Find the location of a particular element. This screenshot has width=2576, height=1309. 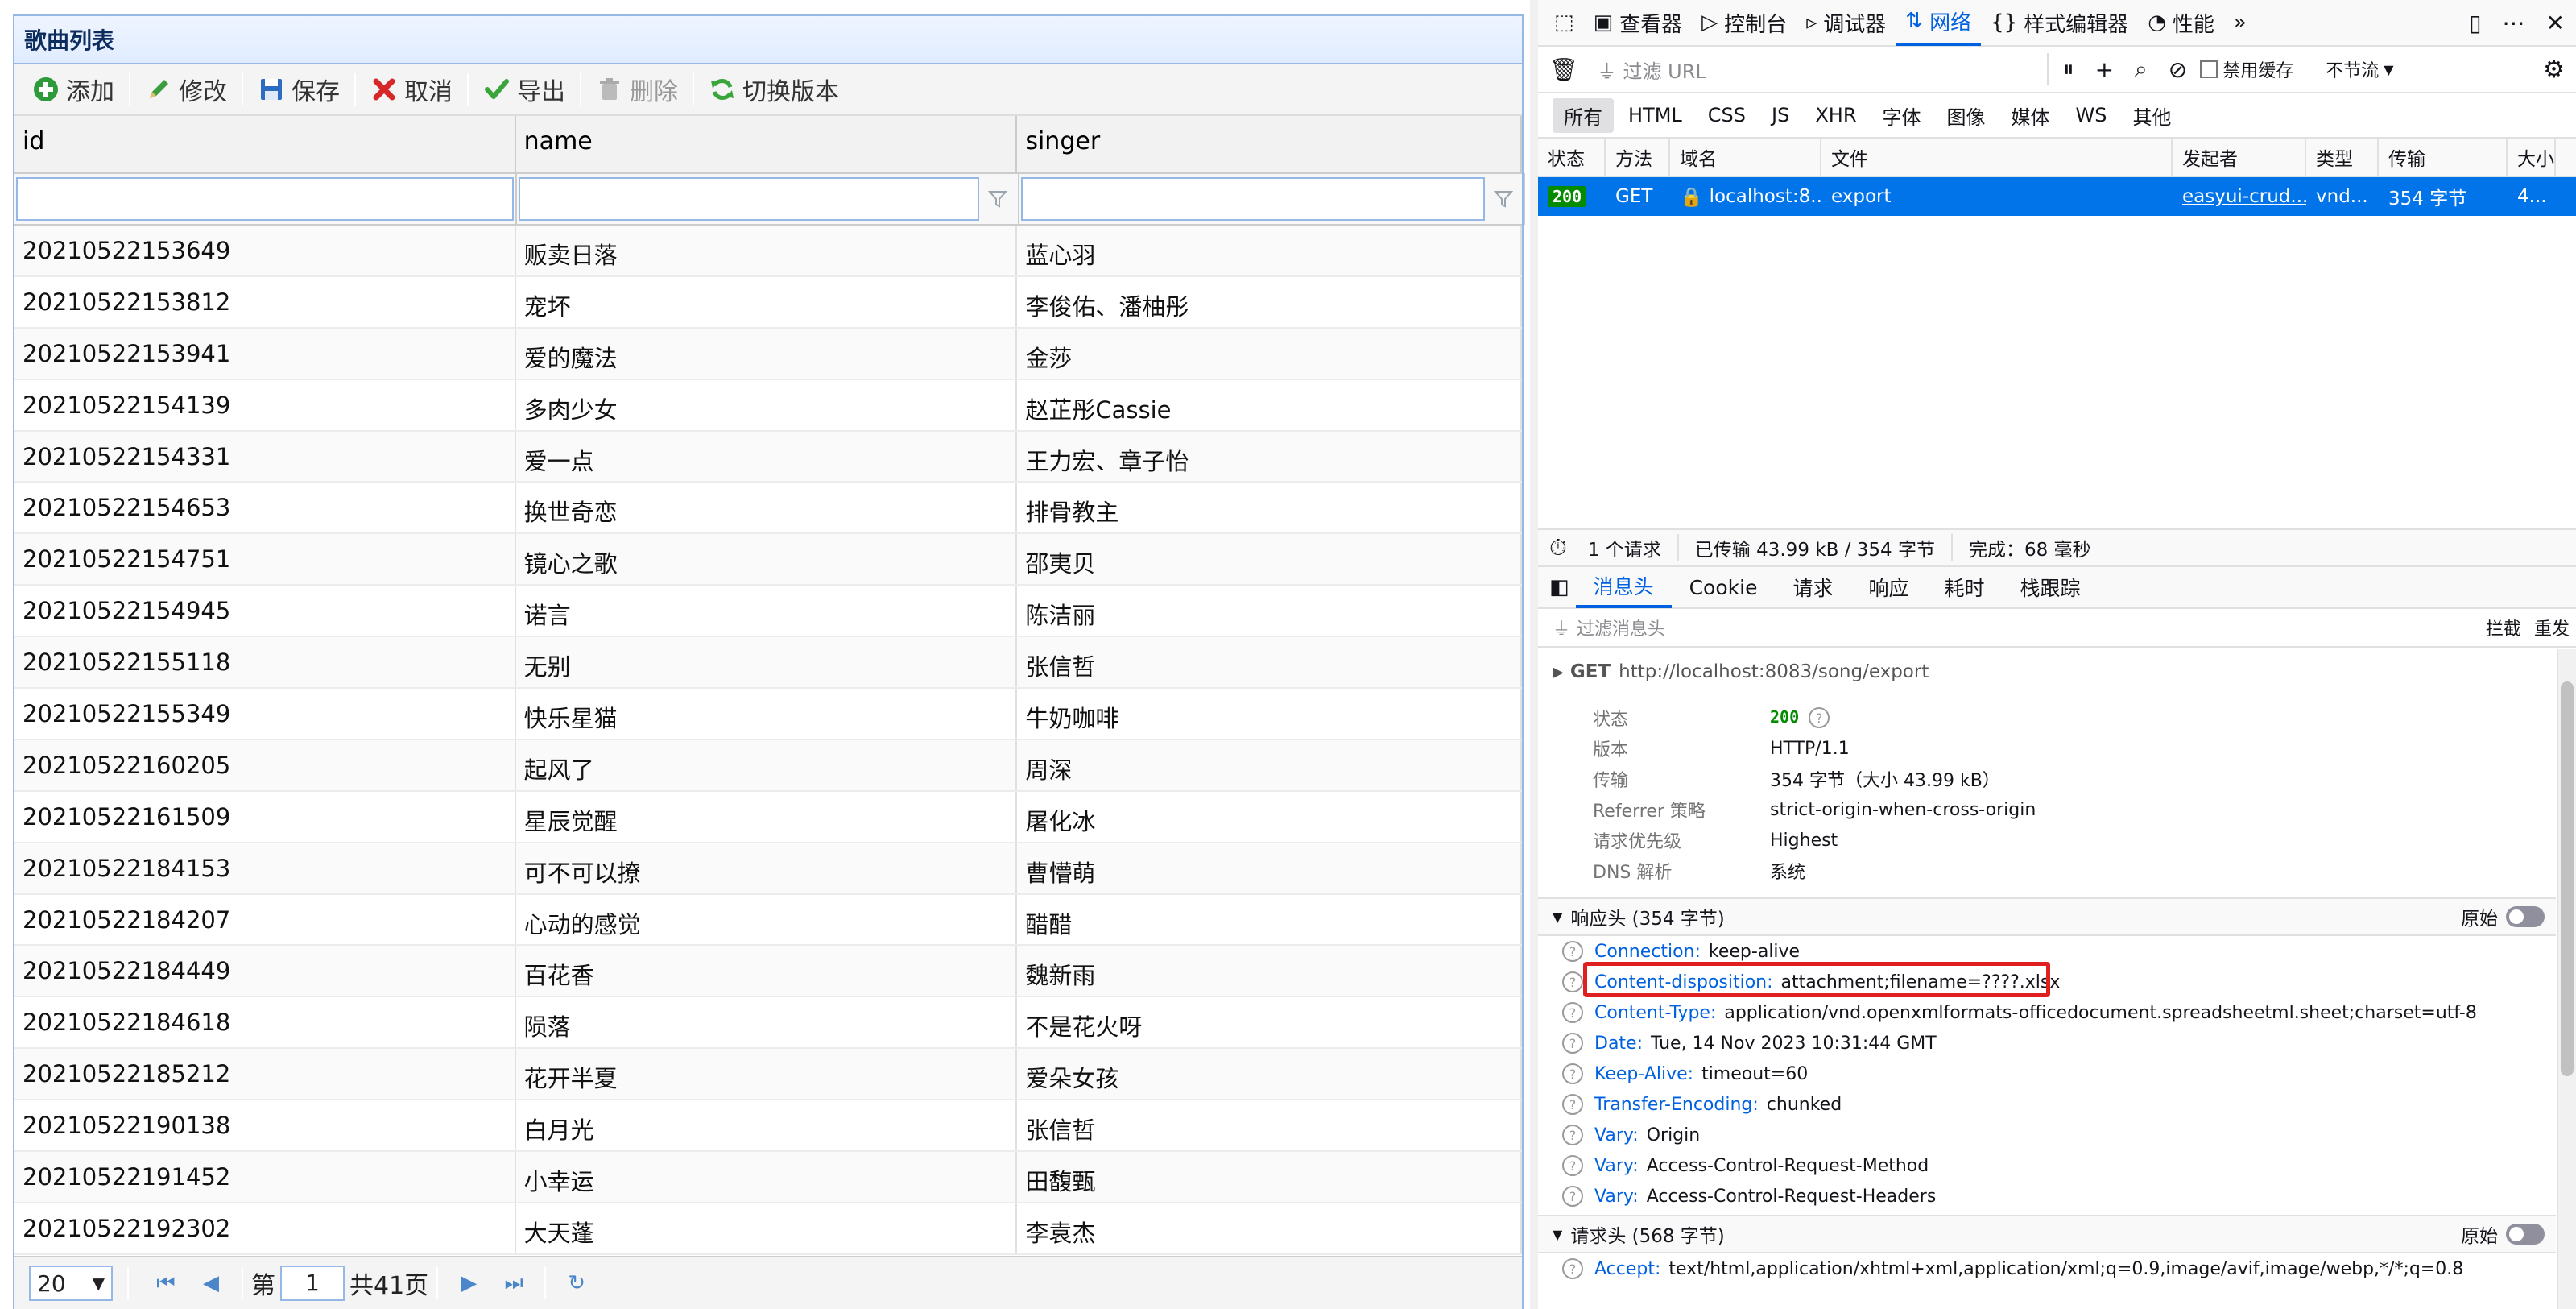

pause-icon: ⏸ is located at coordinates (2068, 69).